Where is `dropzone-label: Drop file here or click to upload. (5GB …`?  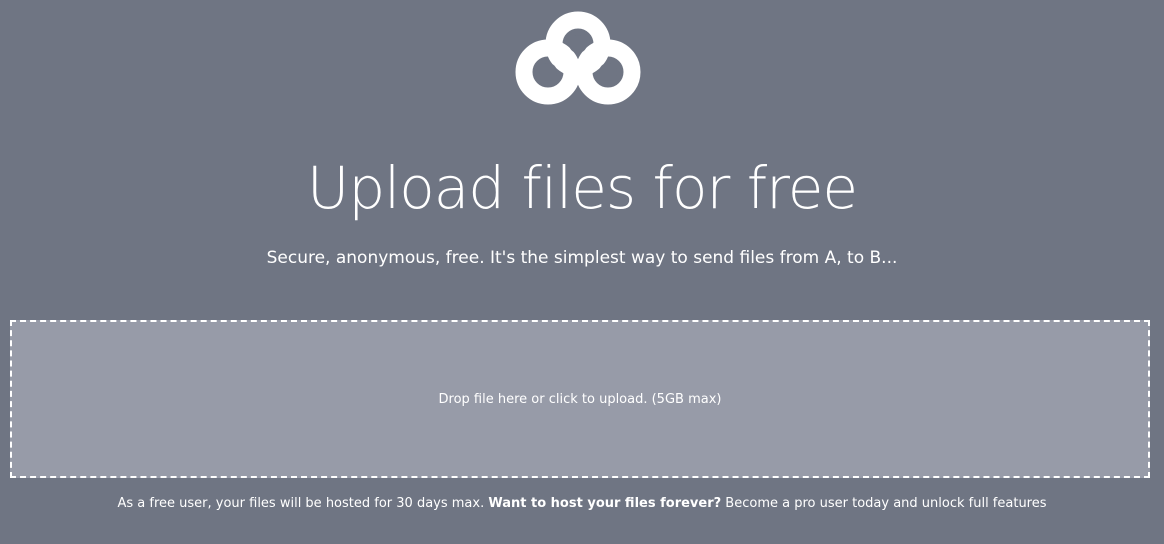
dropzone-label: Drop file here or click to upload. (5GB … is located at coordinates (580, 399).